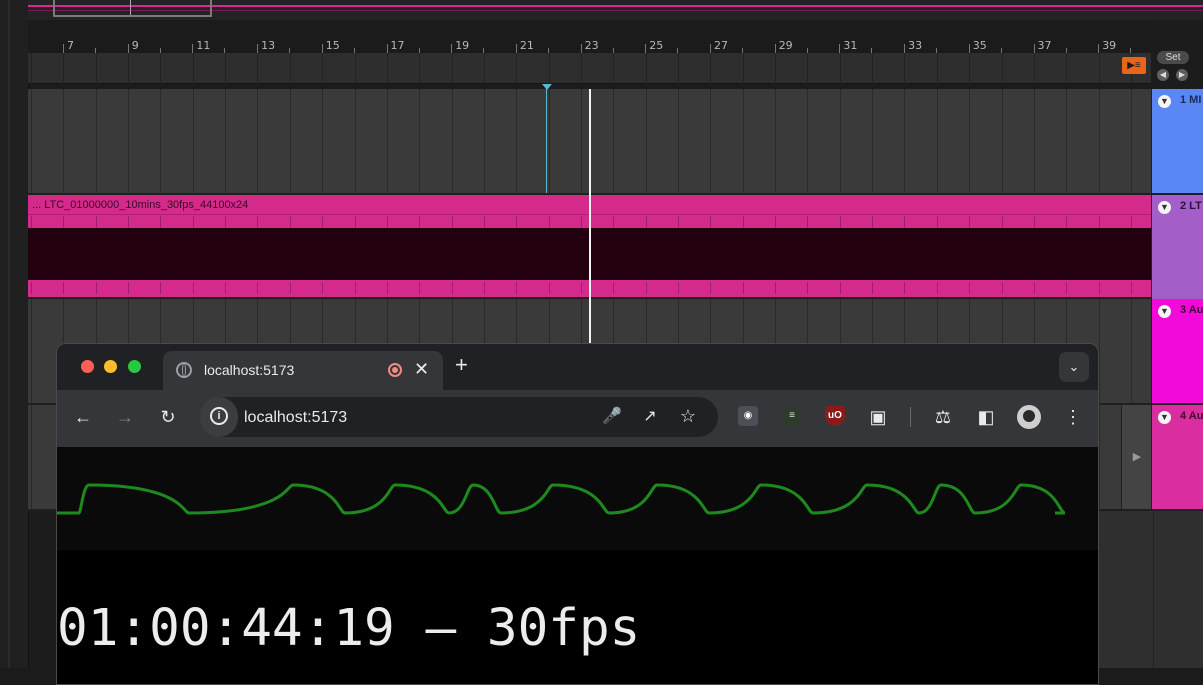  I want to click on mixer-extension-icon: ≡, so click(792, 416).